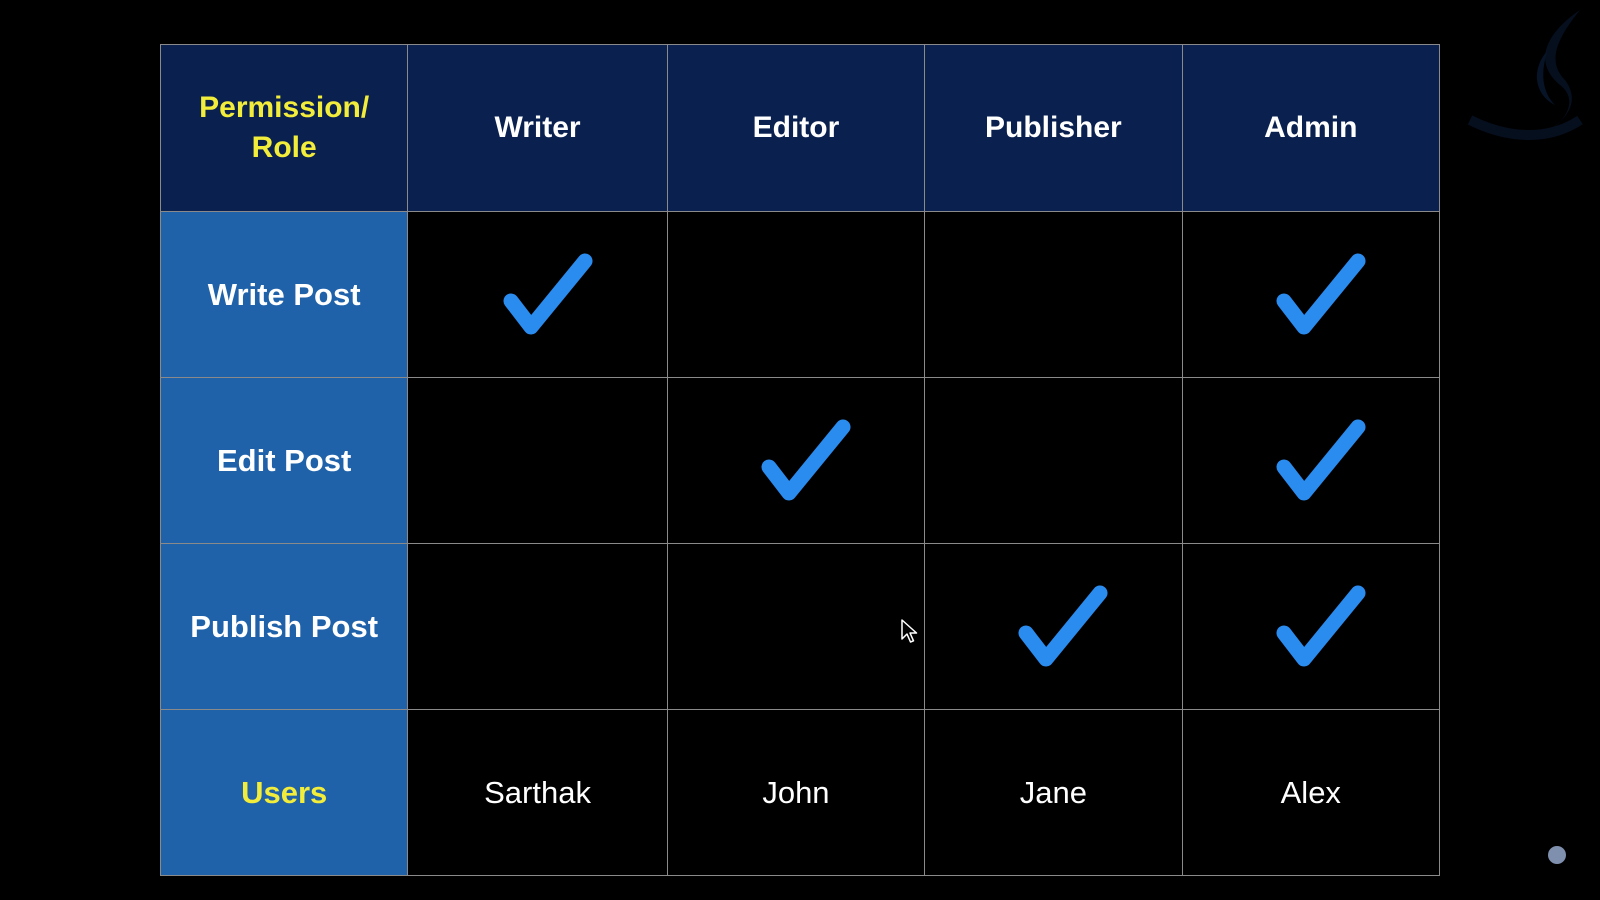  What do you see at coordinates (284, 626) in the screenshot?
I see `permission-label-publish-post: Publish Post` at bounding box center [284, 626].